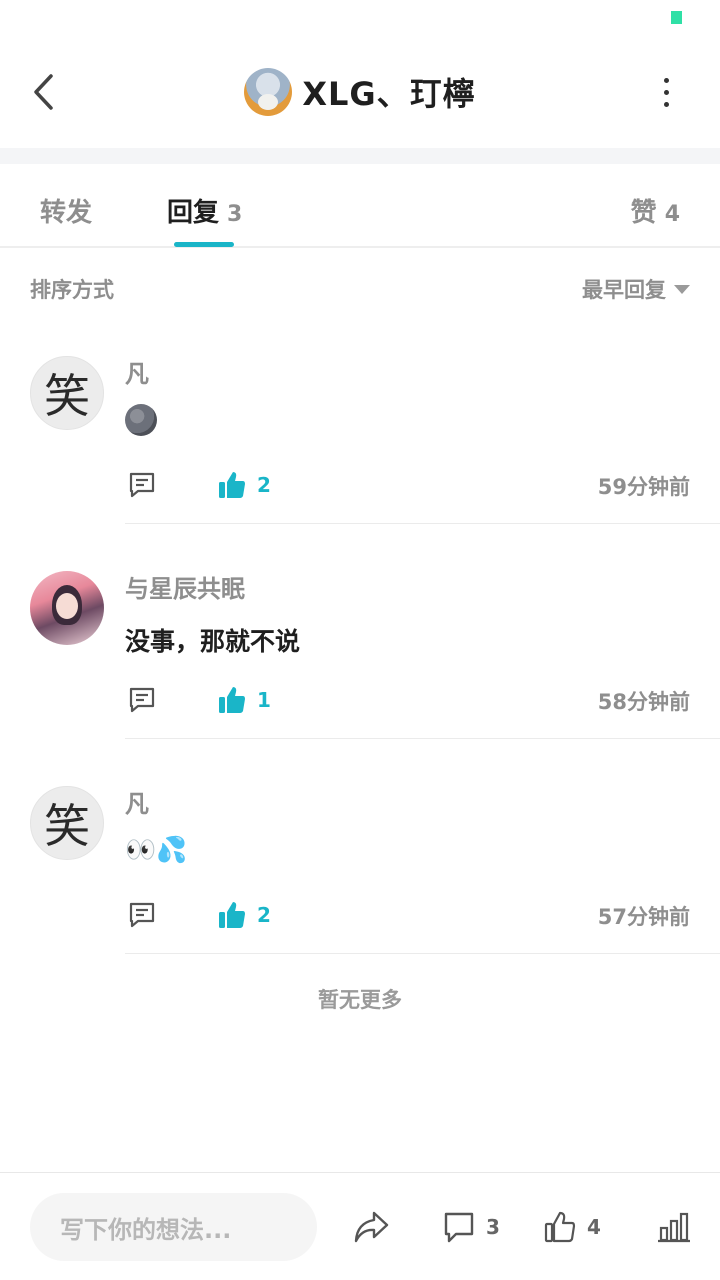 The height and width of the screenshot is (1280, 720). I want to click on tab-like: 赞 4, so click(655, 210).